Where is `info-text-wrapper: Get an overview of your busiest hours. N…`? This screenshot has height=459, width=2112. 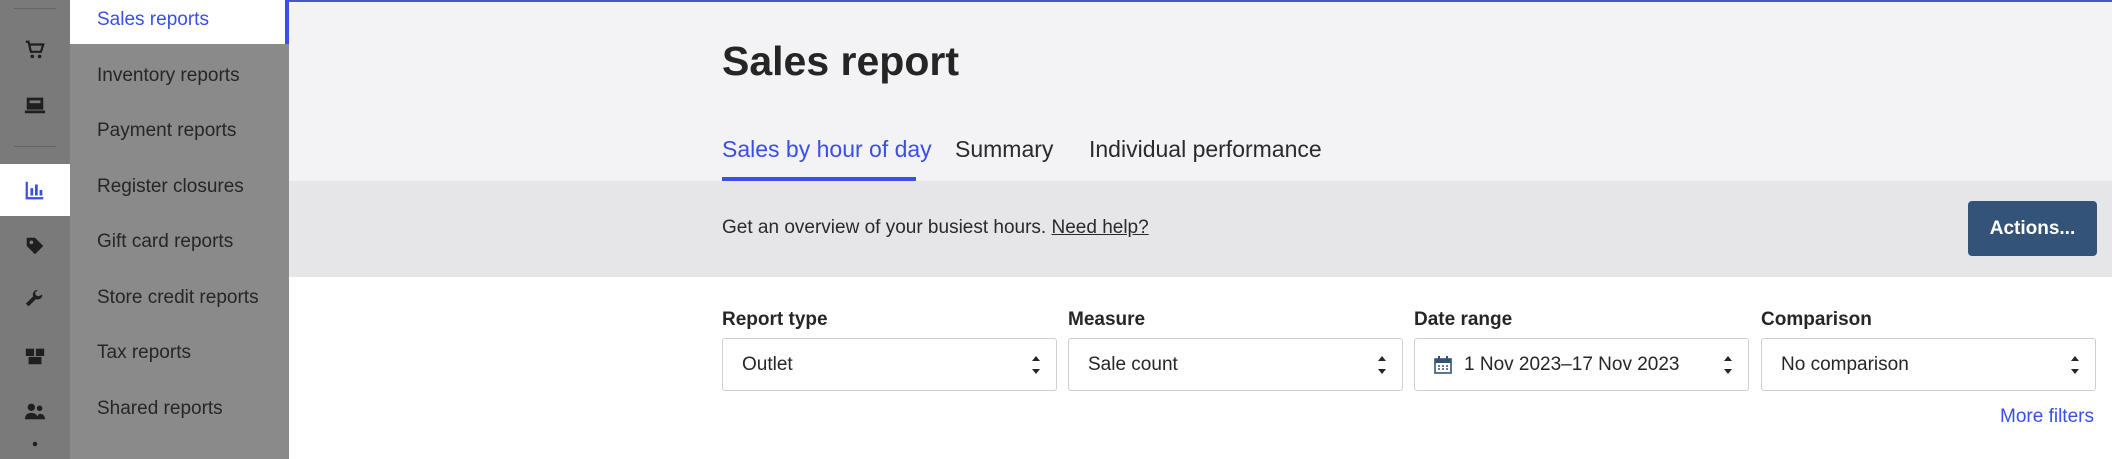
info-text-wrapper: Get an overview of your busiest hours. N… is located at coordinates (935, 228).